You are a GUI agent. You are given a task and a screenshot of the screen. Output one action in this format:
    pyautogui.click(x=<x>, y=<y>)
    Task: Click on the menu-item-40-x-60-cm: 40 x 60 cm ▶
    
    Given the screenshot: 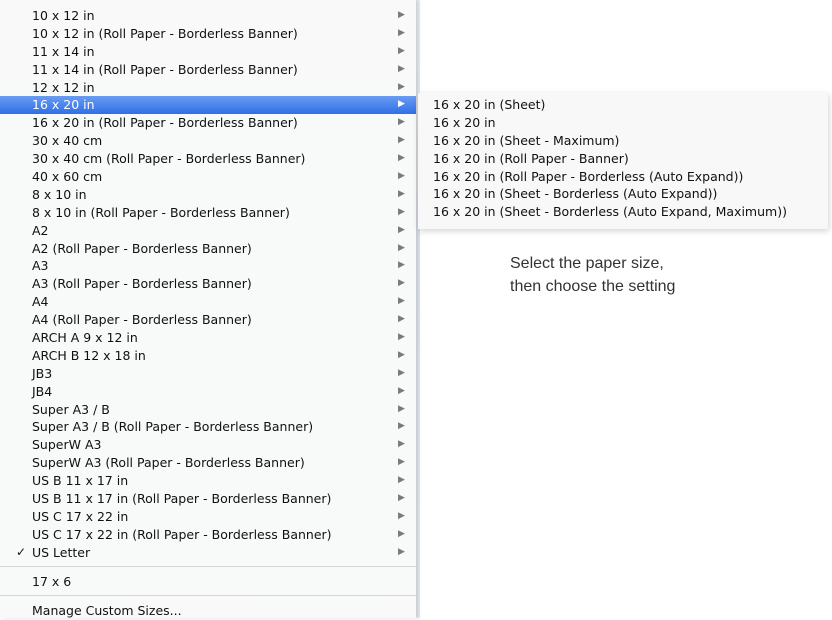 What is the action you would take?
    pyautogui.click(x=208, y=177)
    